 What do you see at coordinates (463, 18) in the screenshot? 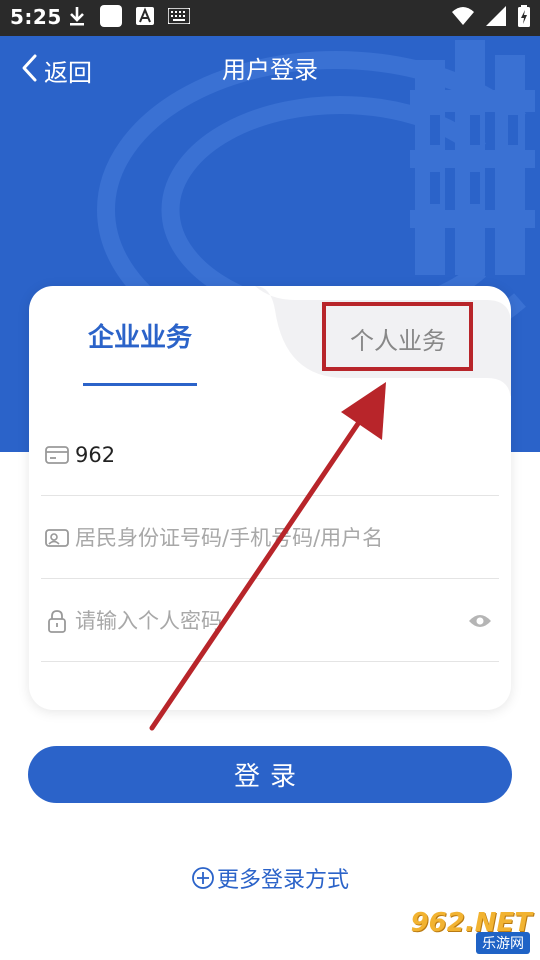
I see `wifi-icon` at bounding box center [463, 18].